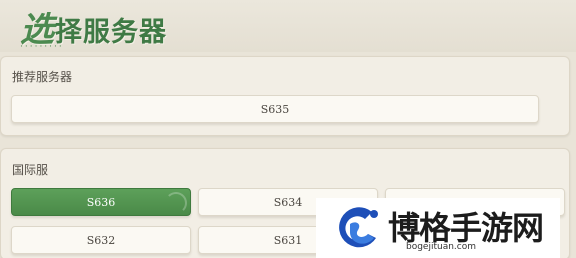 The image size is (576, 258). I want to click on site-watermark: 博格手游网 bogejituan.com, so click(438, 228).